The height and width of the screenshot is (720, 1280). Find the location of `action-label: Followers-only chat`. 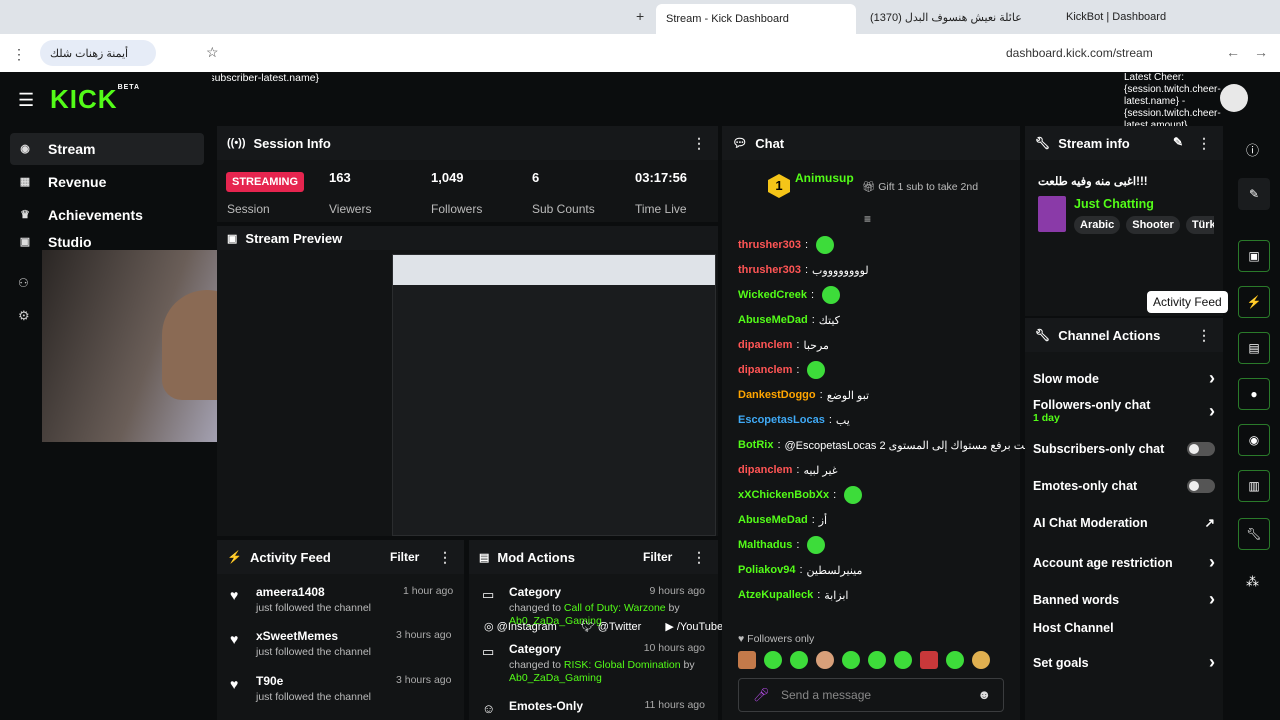

action-label: Followers-only chat is located at coordinates (1092, 405).